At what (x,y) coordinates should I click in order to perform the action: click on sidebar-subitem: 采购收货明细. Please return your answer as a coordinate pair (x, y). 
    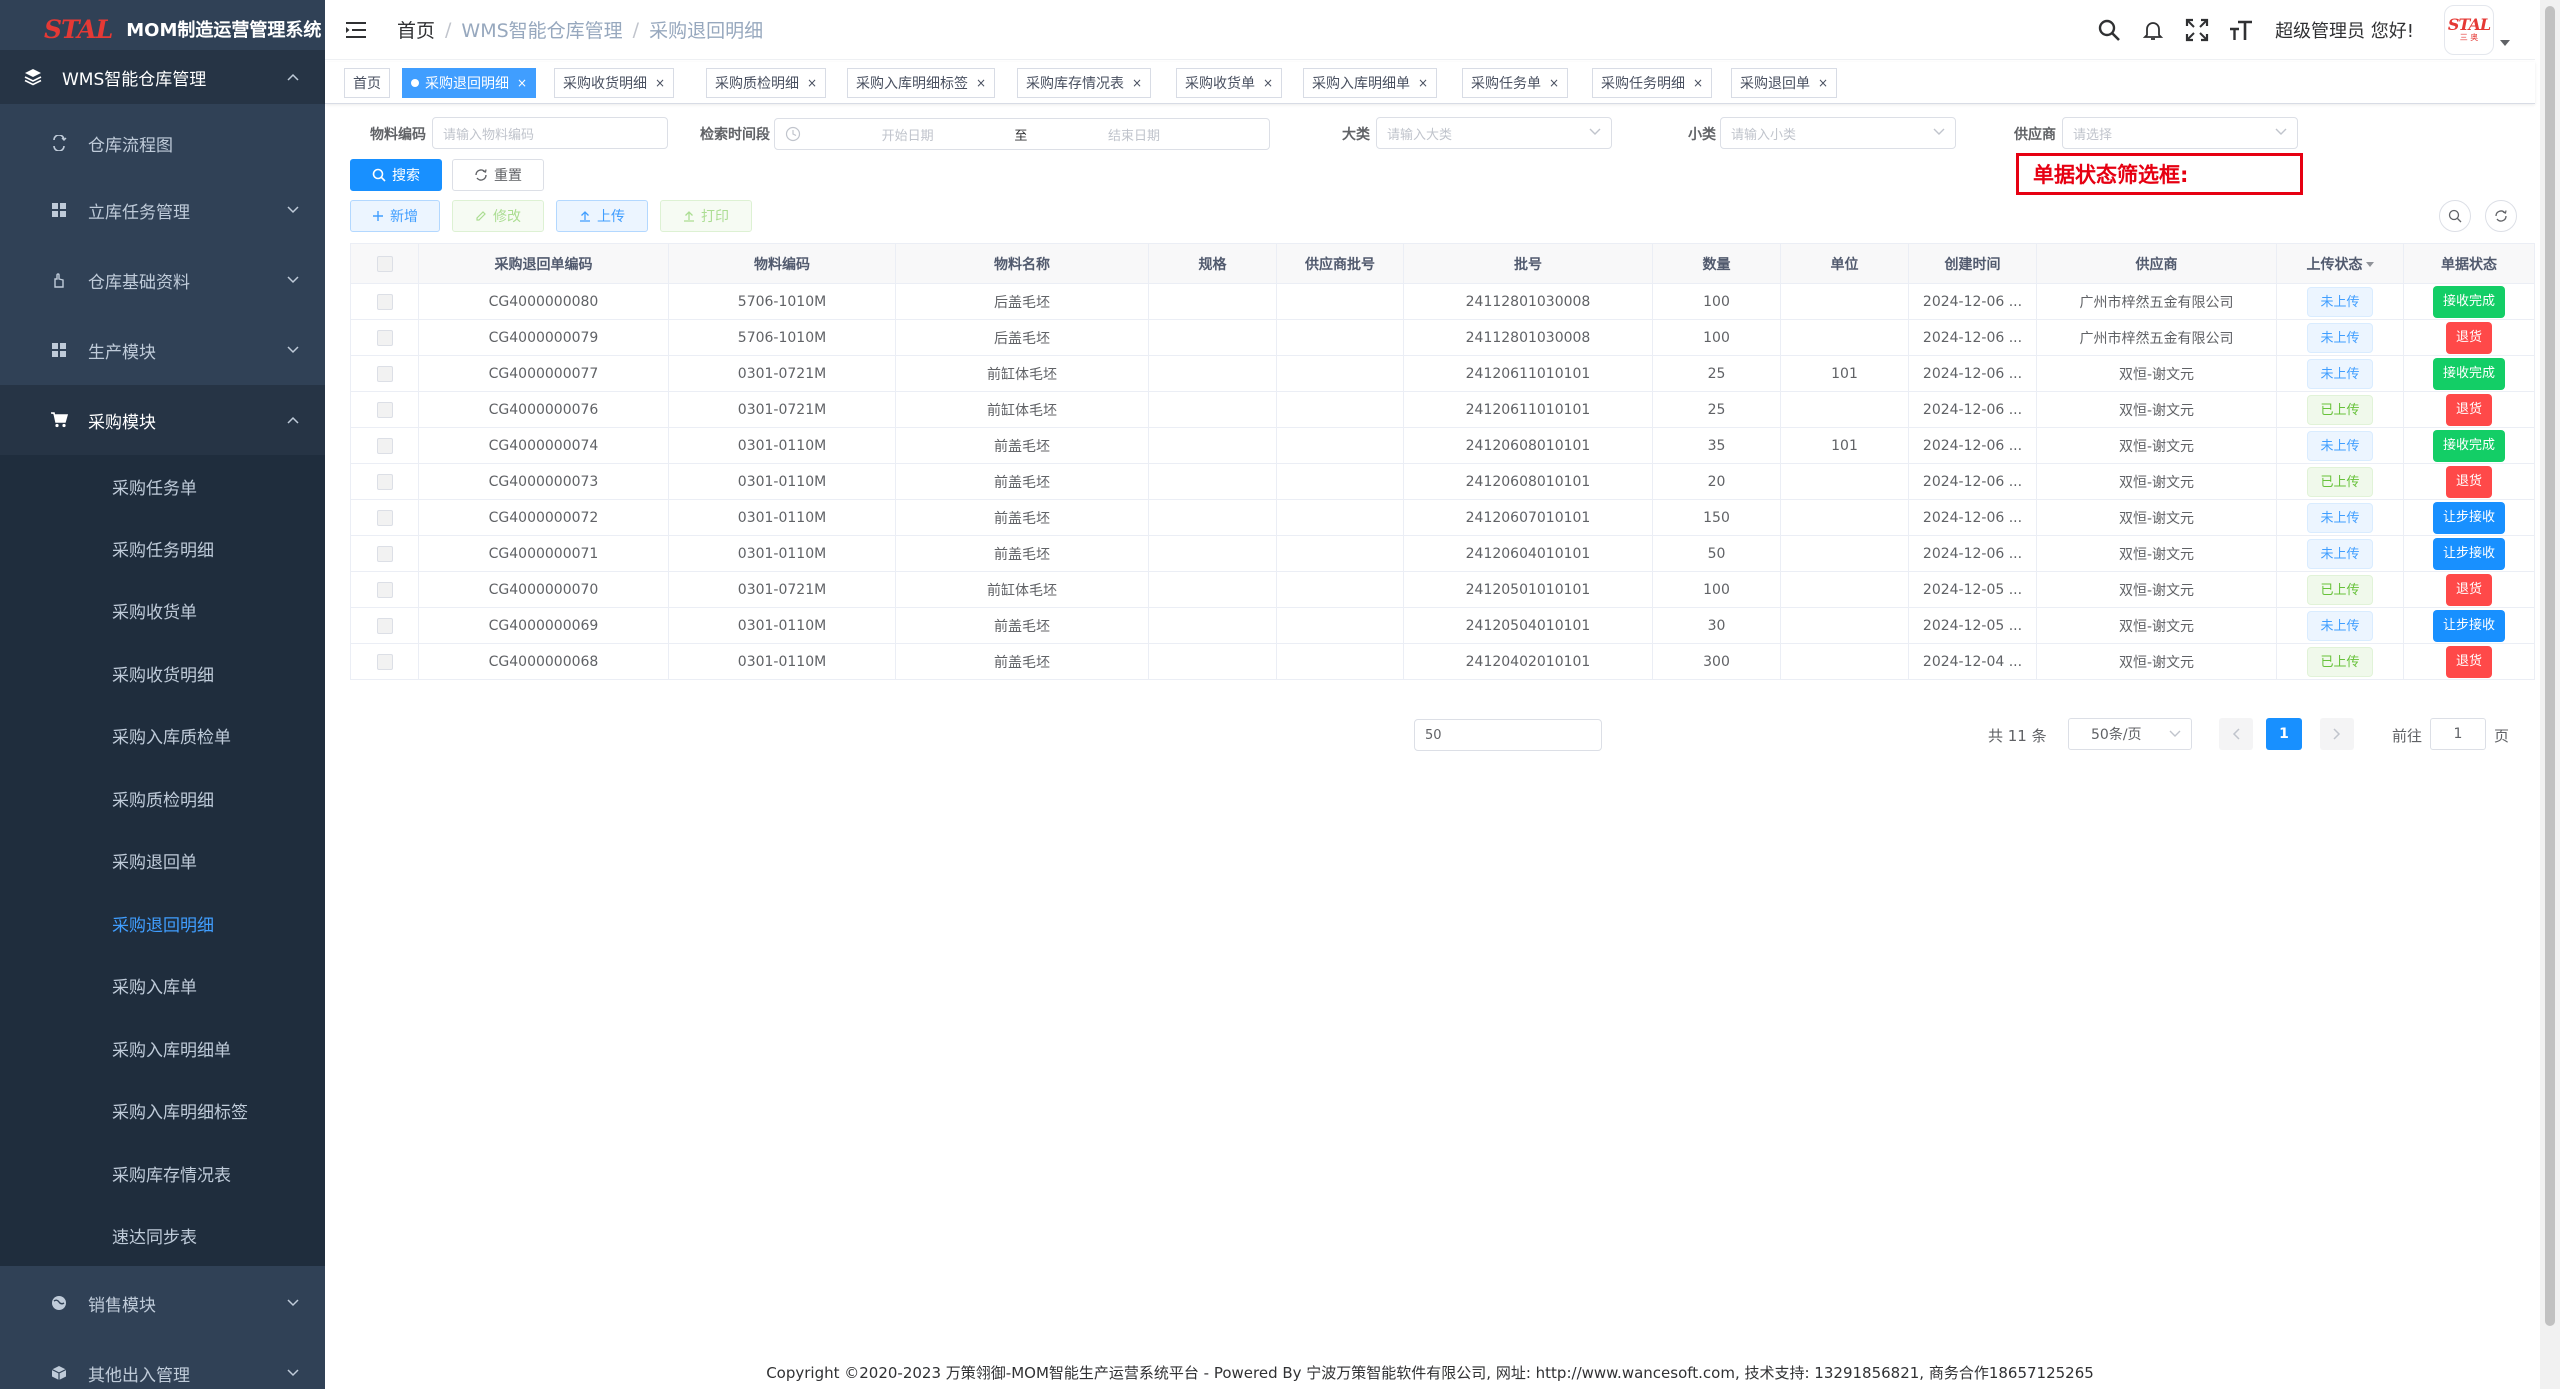
    Looking at the image, I should click on (162, 673).